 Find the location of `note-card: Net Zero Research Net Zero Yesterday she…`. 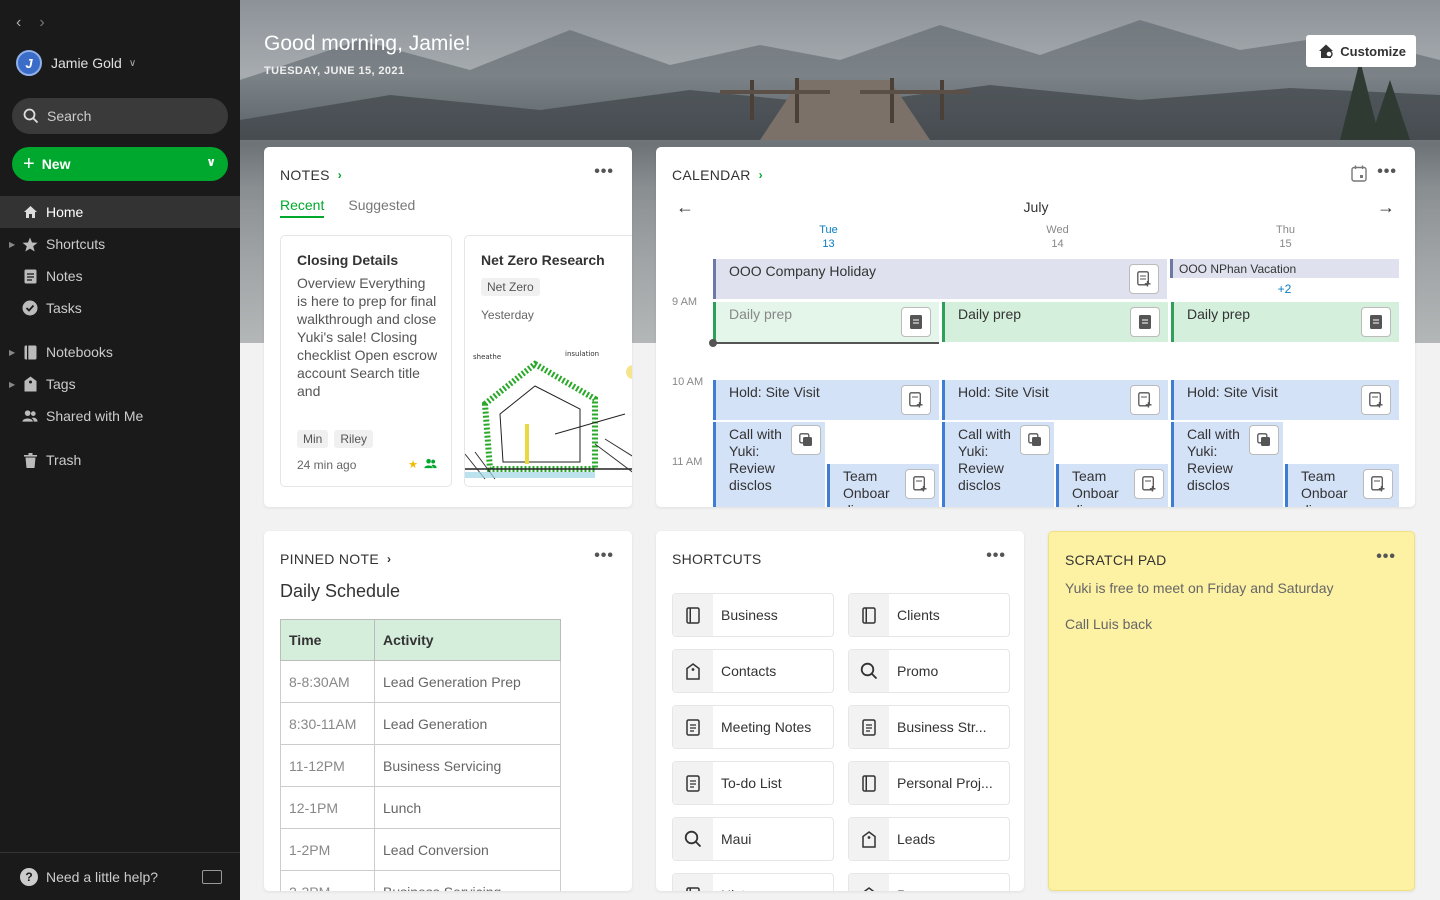

note-card: Net Zero Research Net Zero Yesterday she… is located at coordinates (548, 361).